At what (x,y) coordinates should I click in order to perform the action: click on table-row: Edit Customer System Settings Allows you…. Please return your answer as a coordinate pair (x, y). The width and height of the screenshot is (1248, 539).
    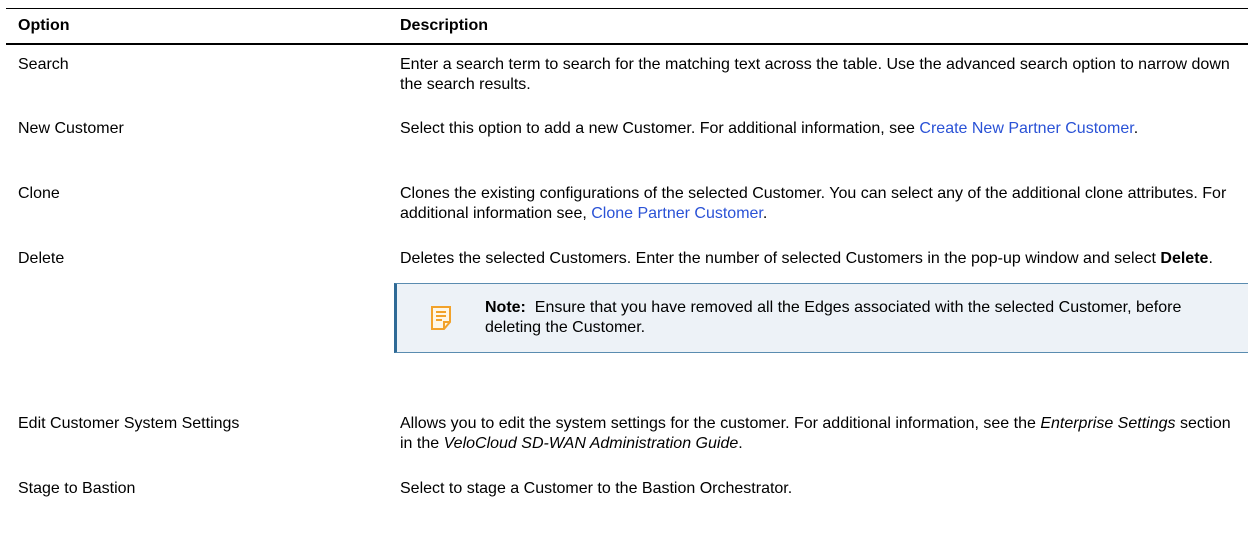
    Looking at the image, I should click on (627, 436).